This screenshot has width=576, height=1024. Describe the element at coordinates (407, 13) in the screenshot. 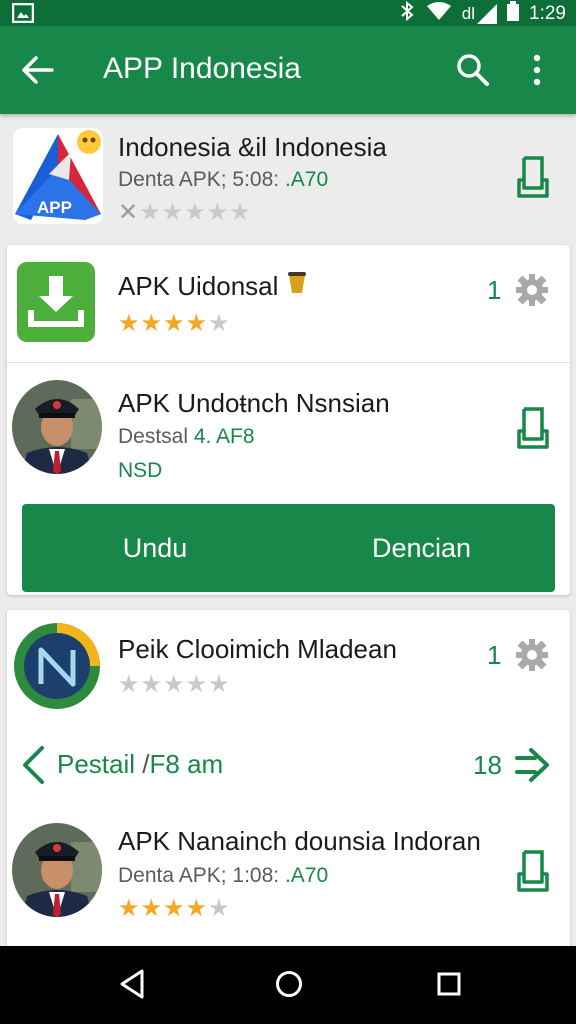

I see `bluetooth-icon` at that location.